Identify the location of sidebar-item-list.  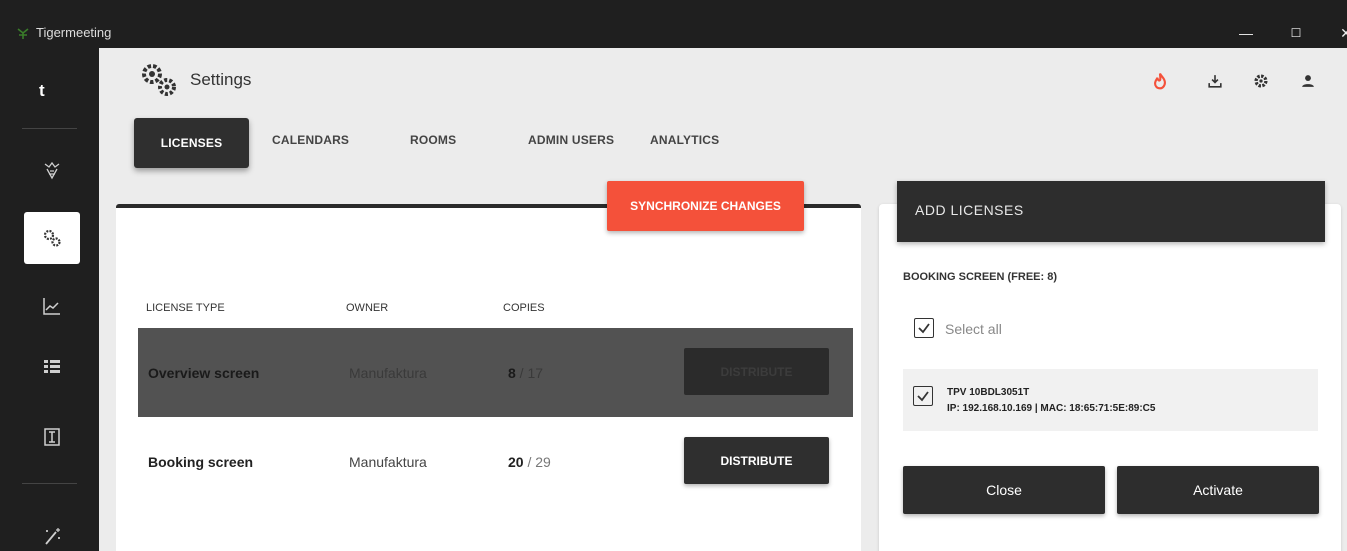
(52, 367).